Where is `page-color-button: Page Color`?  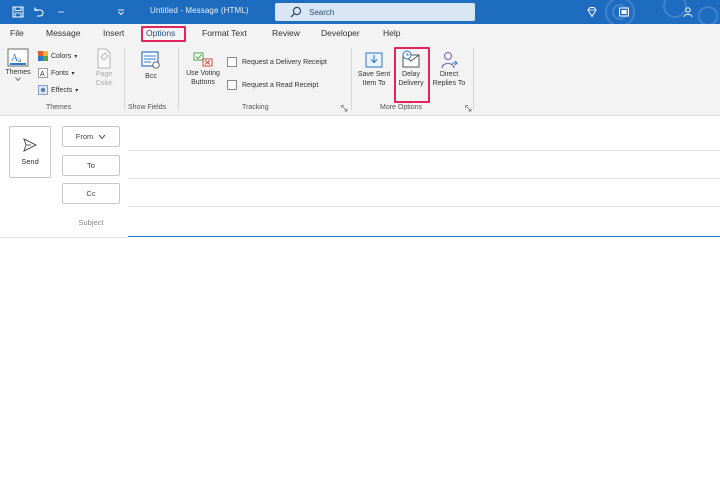 page-color-button: Page Color is located at coordinates (104, 68).